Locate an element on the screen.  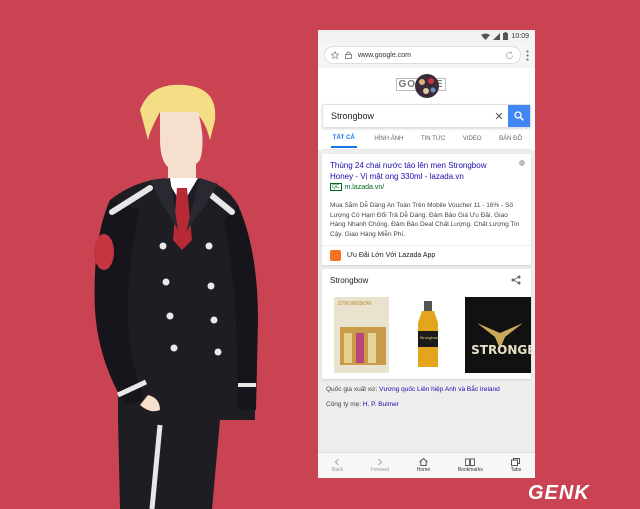
ad-sitelink: Ưu Đãi Lớn Với Lazada App is located at coordinates (426, 255).